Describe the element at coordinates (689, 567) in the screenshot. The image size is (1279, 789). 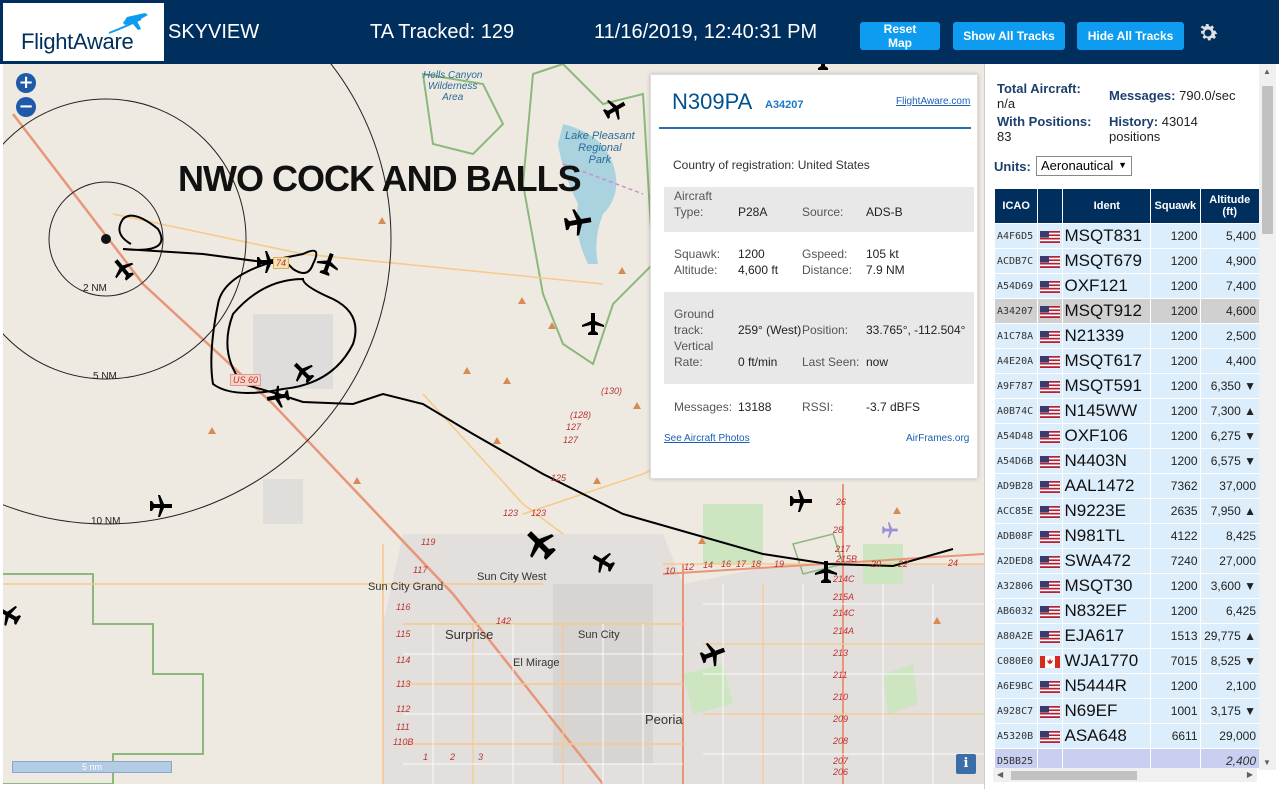
I see `road-number: 12` at that location.